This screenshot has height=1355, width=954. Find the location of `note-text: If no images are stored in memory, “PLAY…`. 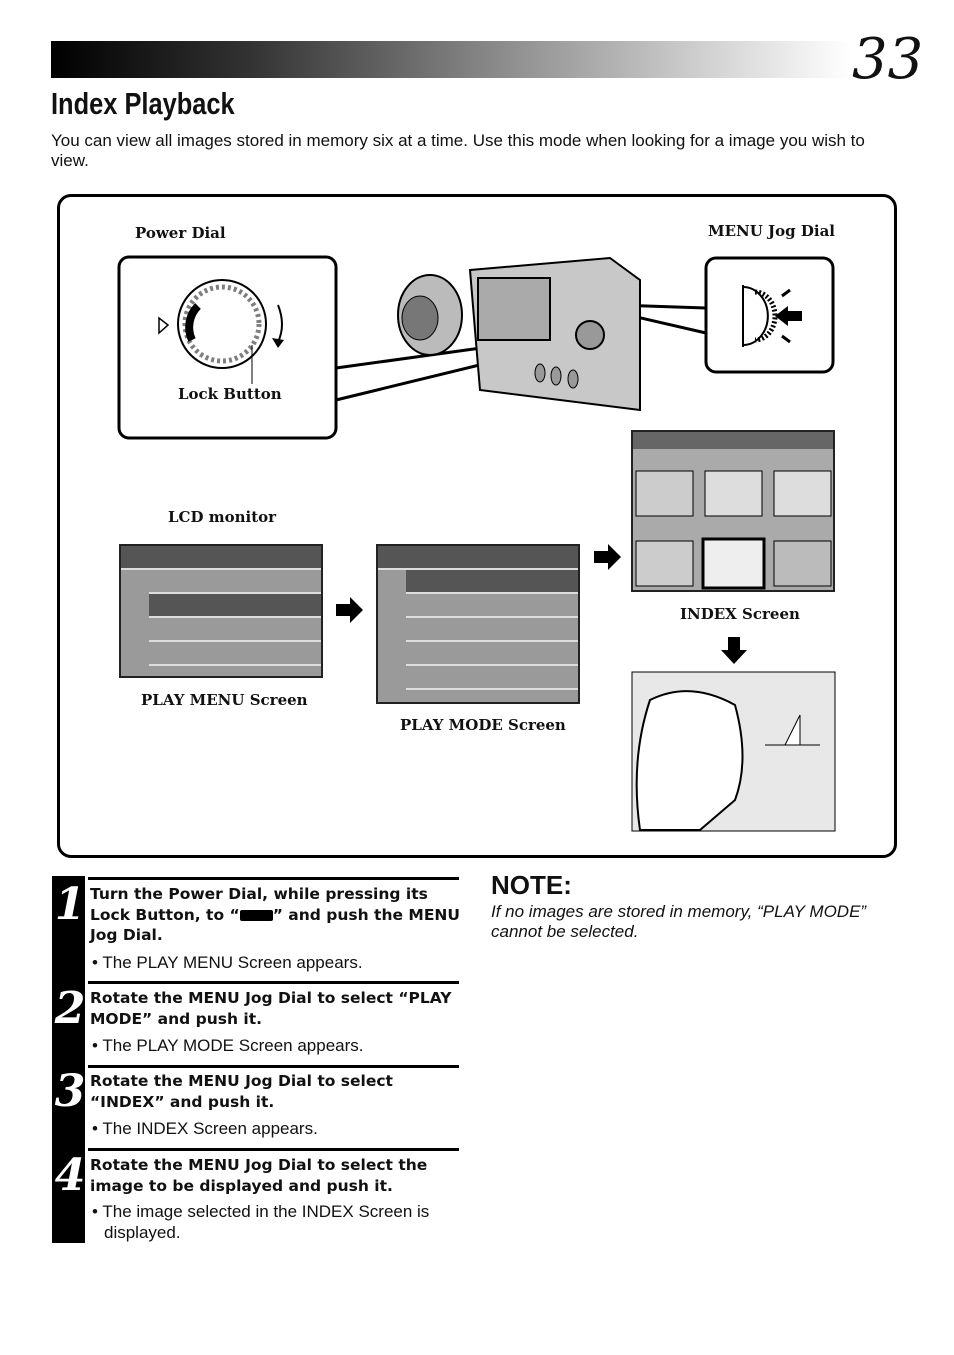

note-text: If no images are stored in memory, “PLAY… is located at coordinates (679, 921).